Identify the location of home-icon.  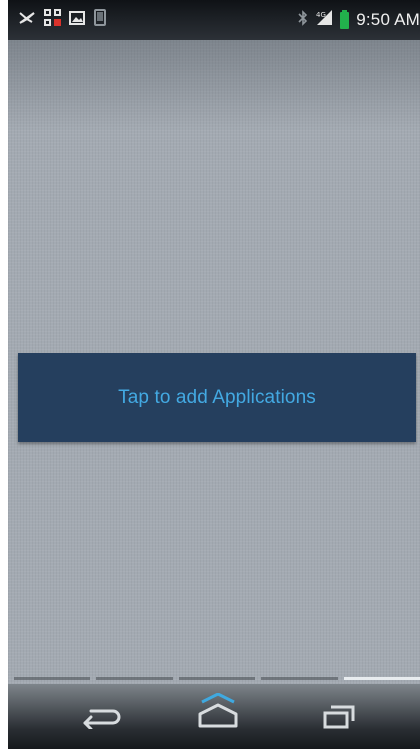
(218, 715).